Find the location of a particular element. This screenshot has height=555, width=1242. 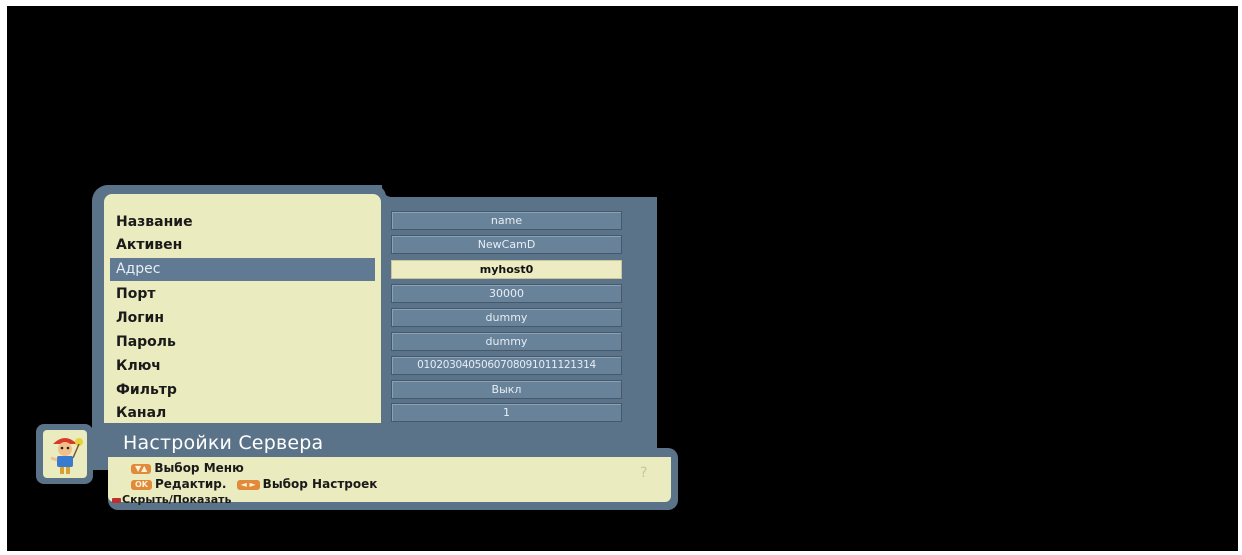

name-value-field: name is located at coordinates (506, 220).